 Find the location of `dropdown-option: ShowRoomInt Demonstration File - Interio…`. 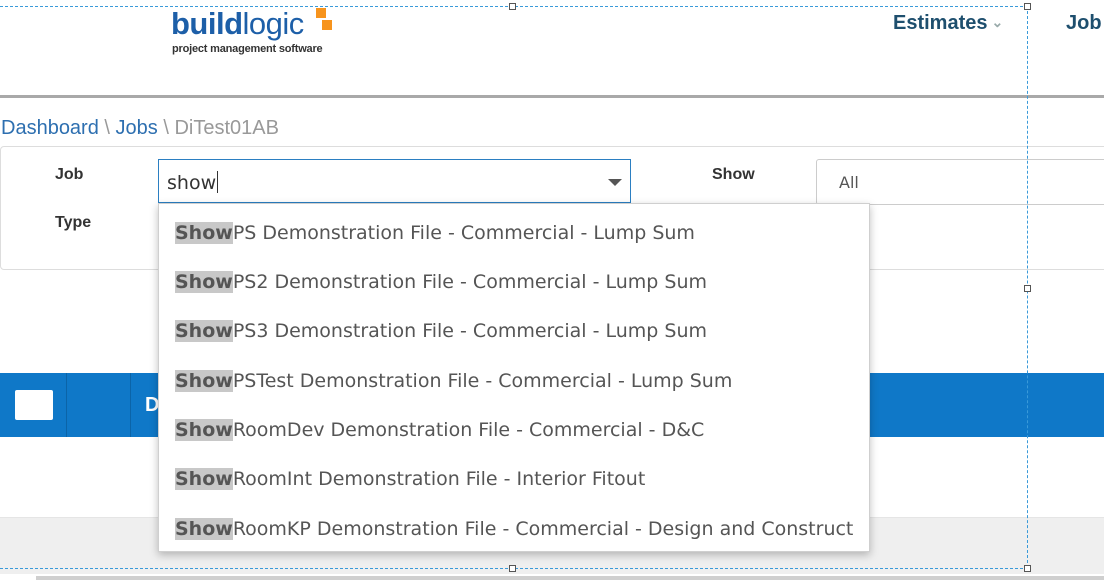

dropdown-option: ShowRoomInt Demonstration File - Interio… is located at coordinates (410, 479).